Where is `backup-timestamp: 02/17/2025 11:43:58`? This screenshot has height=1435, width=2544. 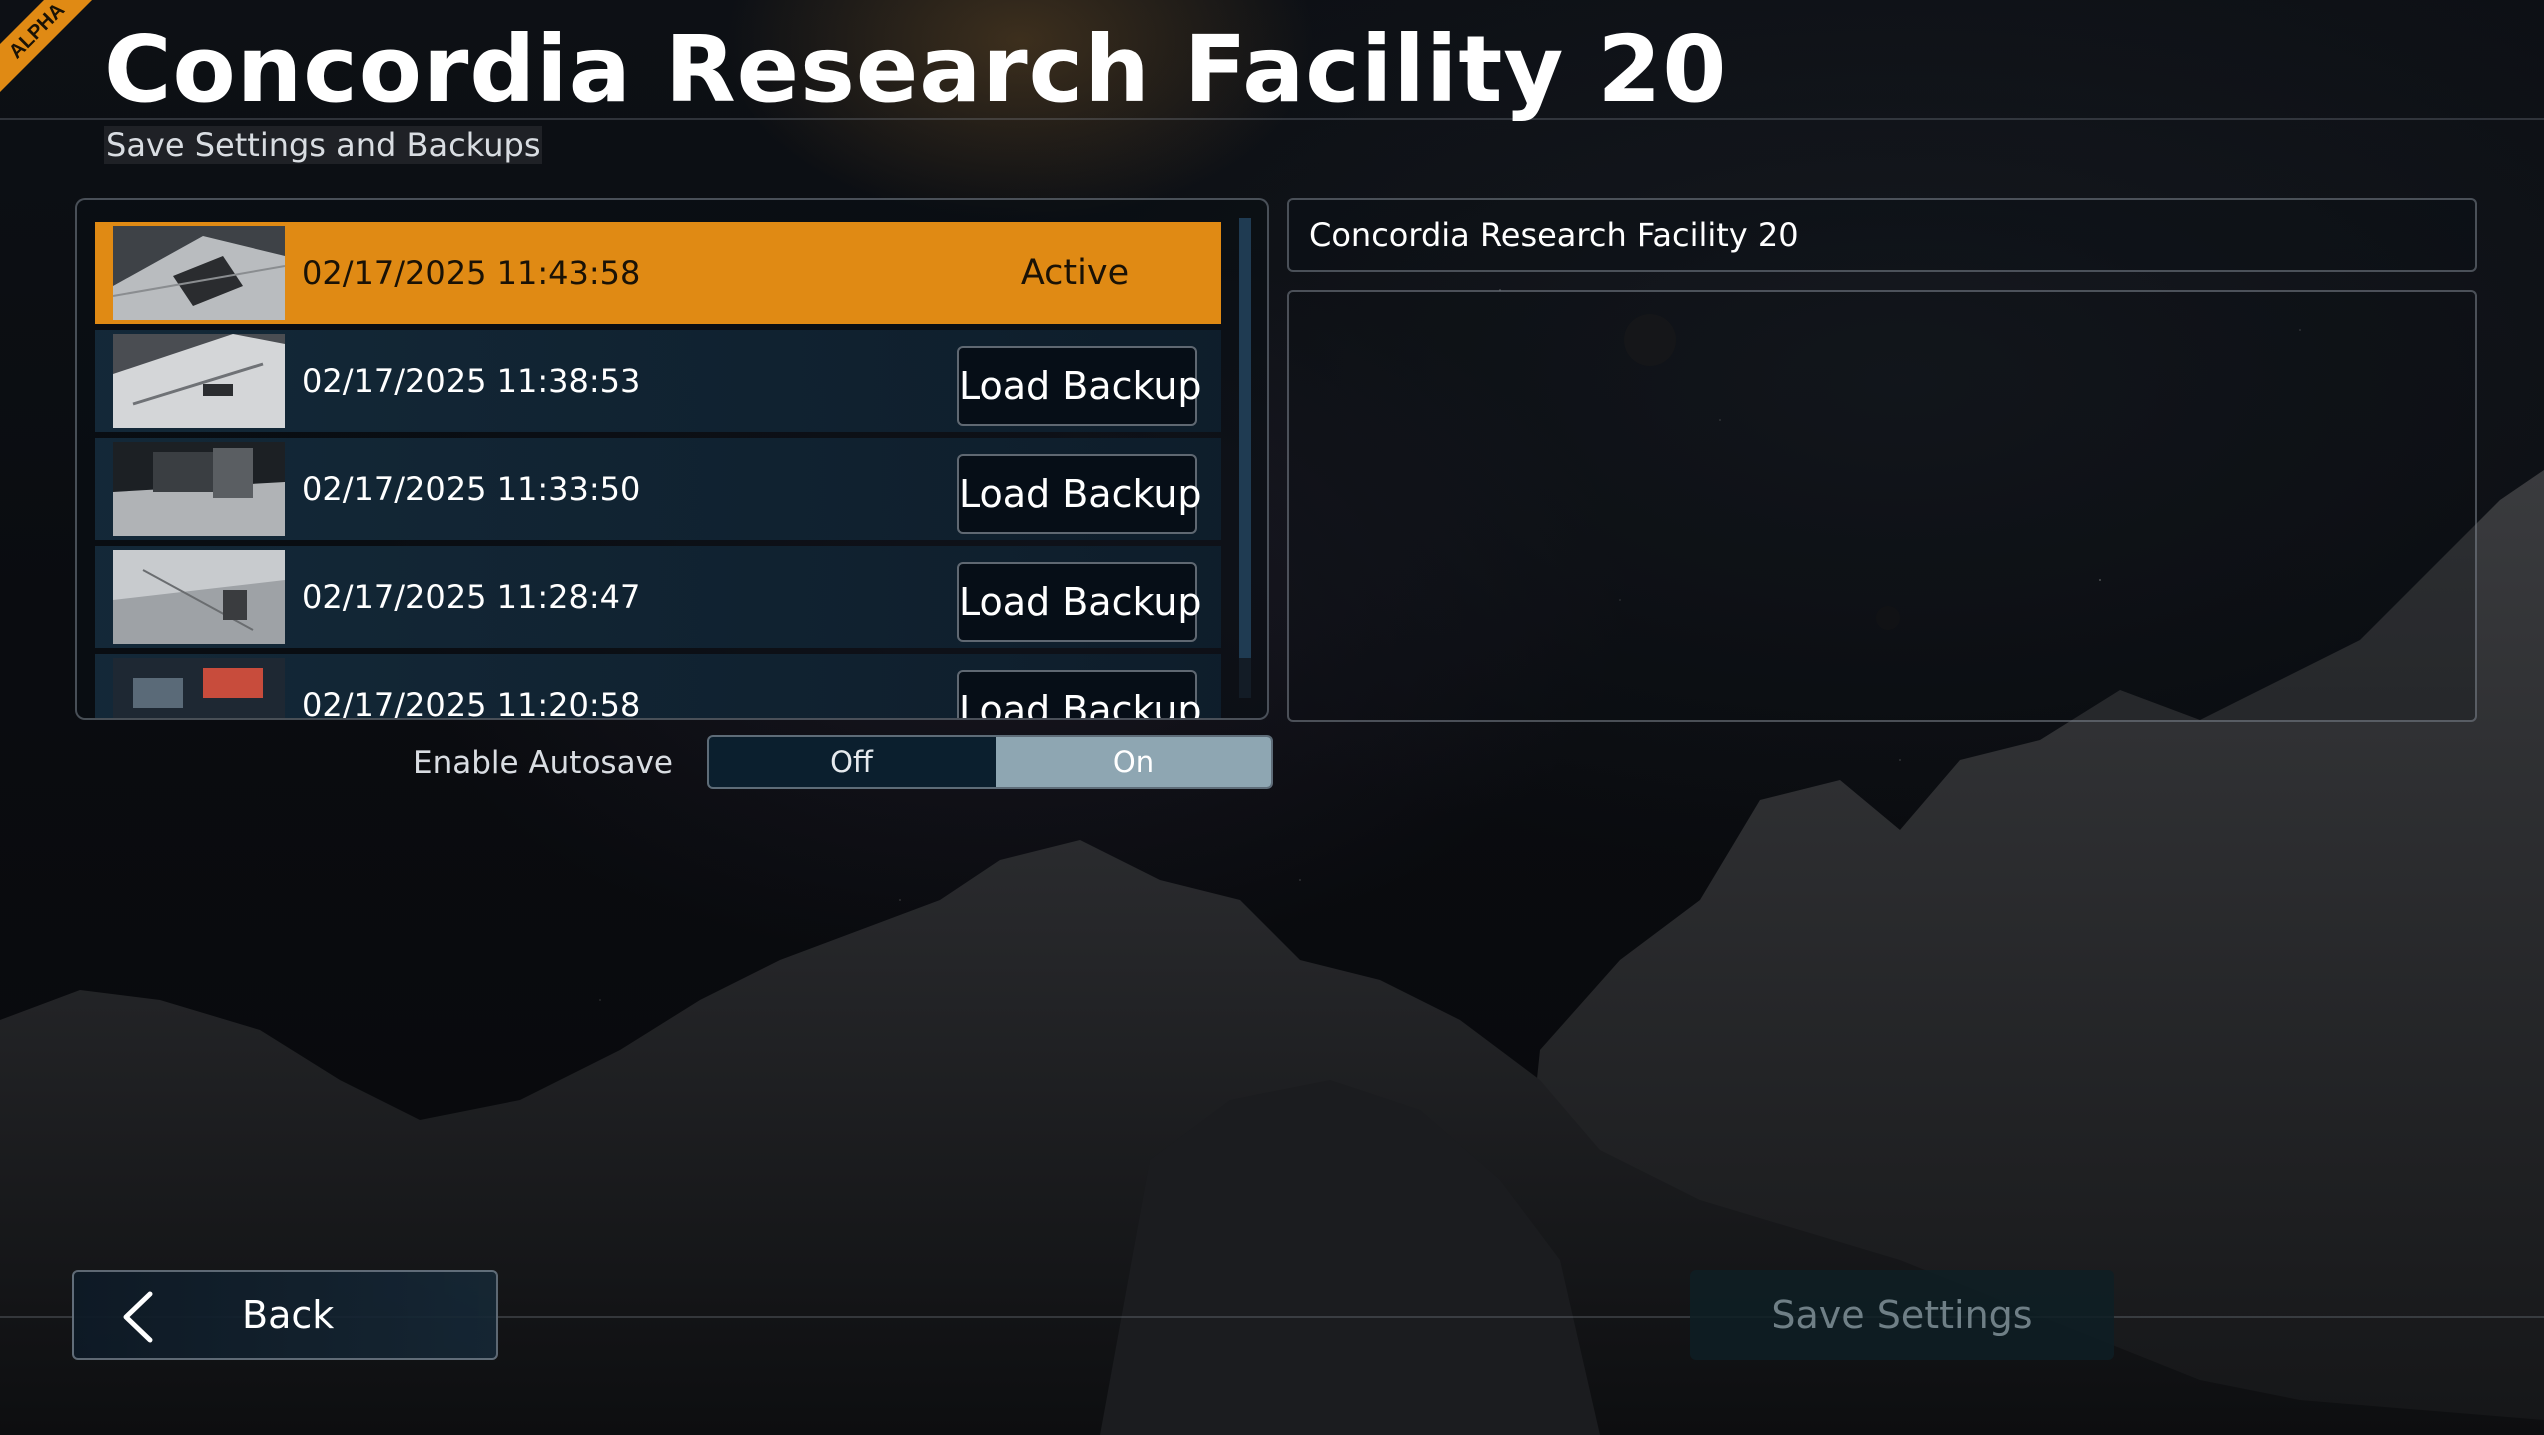 backup-timestamp: 02/17/2025 11:43:58 is located at coordinates (471, 273).